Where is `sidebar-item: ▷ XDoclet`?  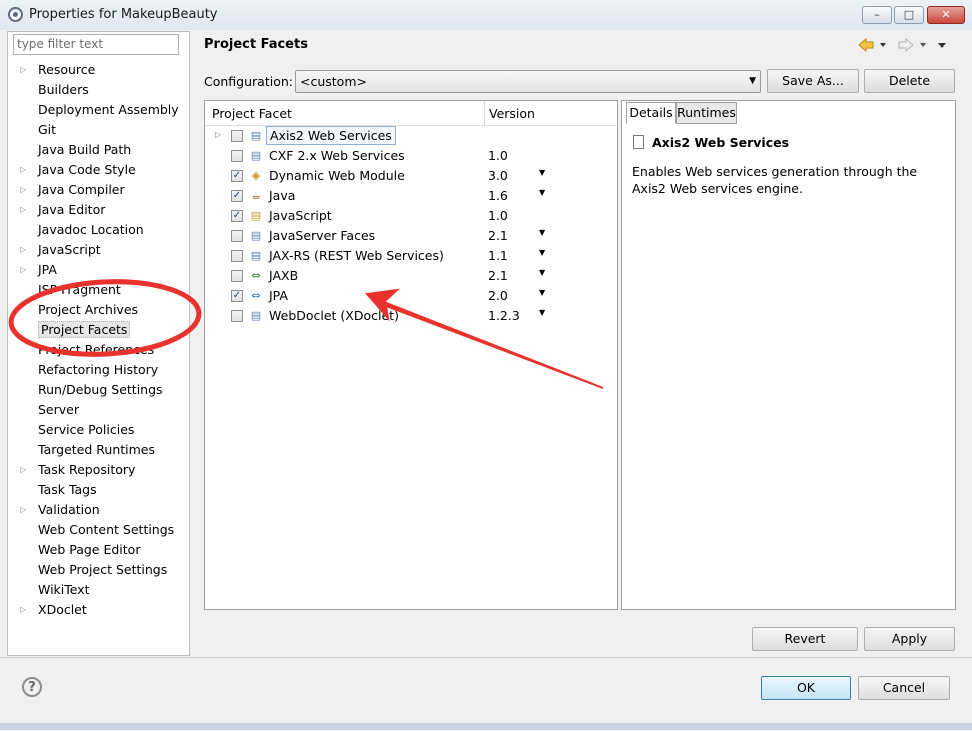
sidebar-item: ▷ XDoclet is located at coordinates (53, 609).